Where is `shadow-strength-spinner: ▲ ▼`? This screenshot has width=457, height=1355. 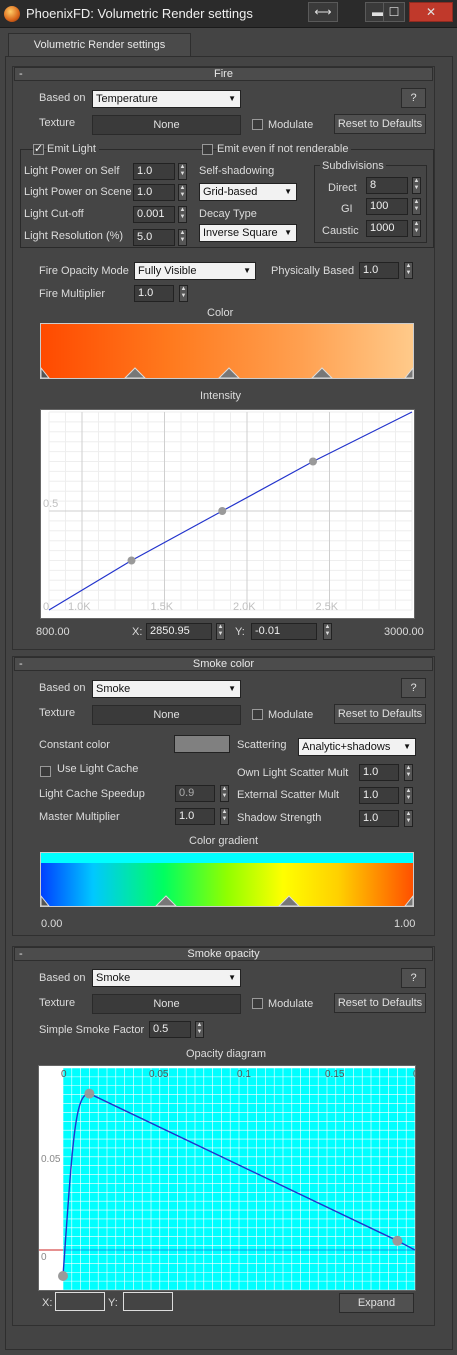
shadow-strength-spinner: ▲ ▼ is located at coordinates (408, 818).